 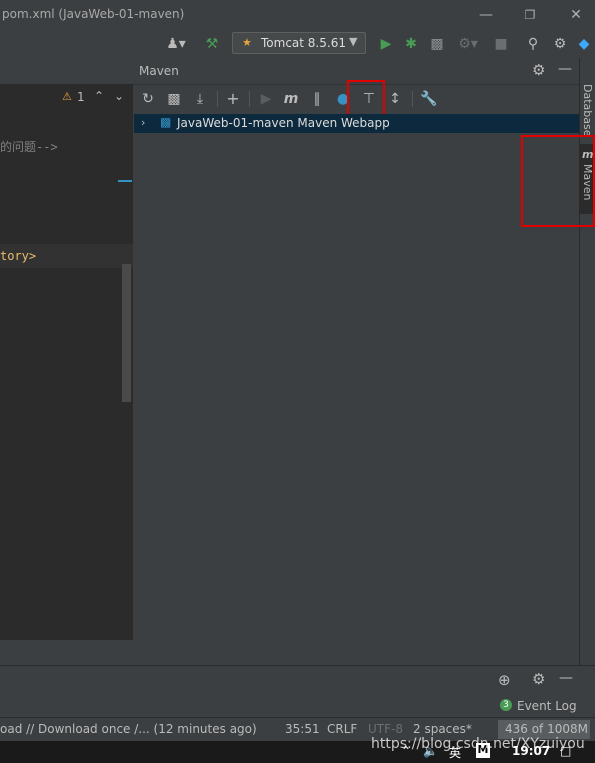 I want to click on event-log-badge: 3, so click(x=506, y=705).